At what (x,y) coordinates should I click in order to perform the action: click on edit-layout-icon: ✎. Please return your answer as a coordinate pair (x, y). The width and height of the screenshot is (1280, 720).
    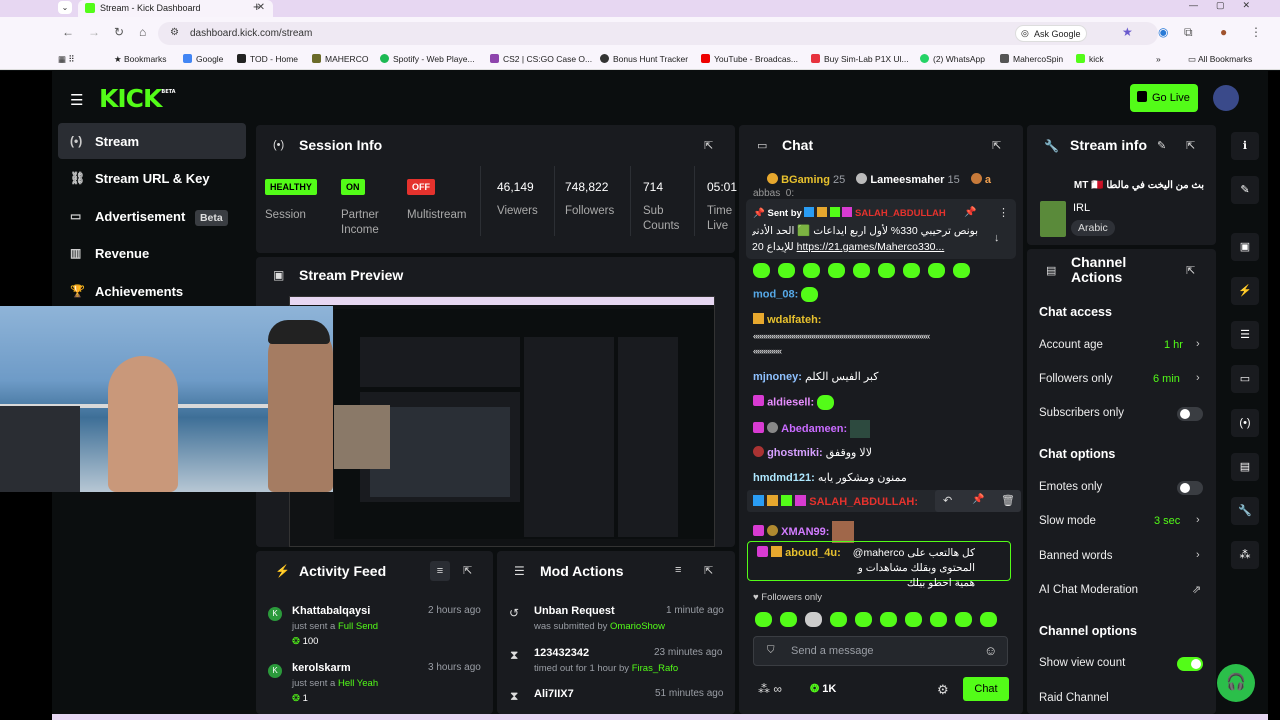
    Looking at the image, I should click on (1245, 190).